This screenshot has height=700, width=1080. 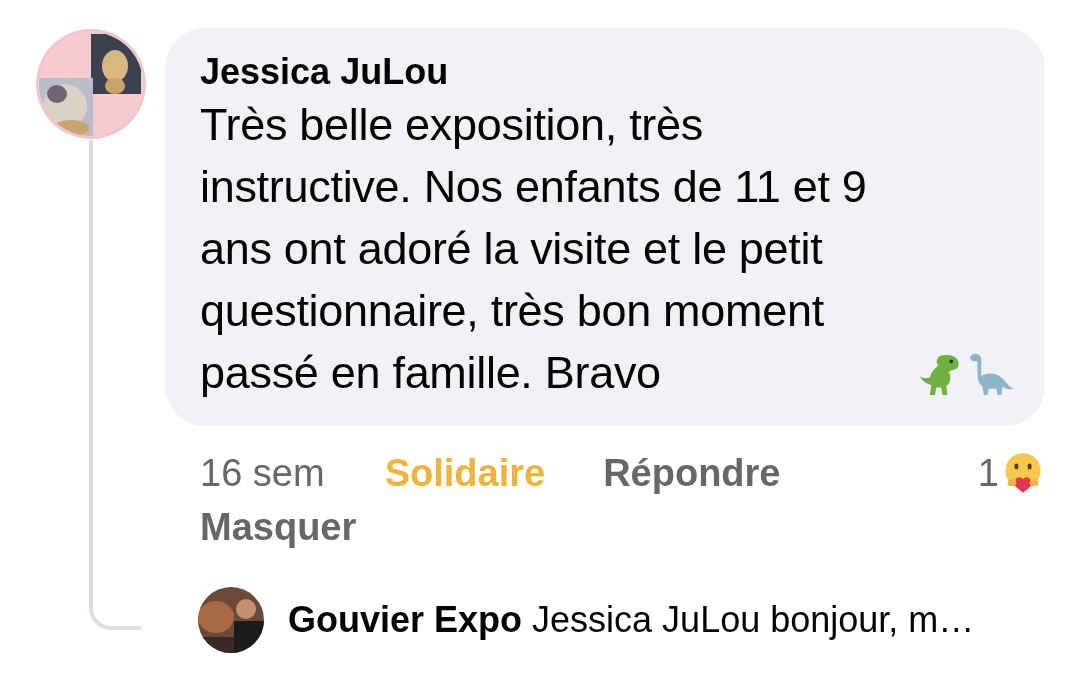 What do you see at coordinates (278, 527) in the screenshot?
I see `hide-link: Masquer` at bounding box center [278, 527].